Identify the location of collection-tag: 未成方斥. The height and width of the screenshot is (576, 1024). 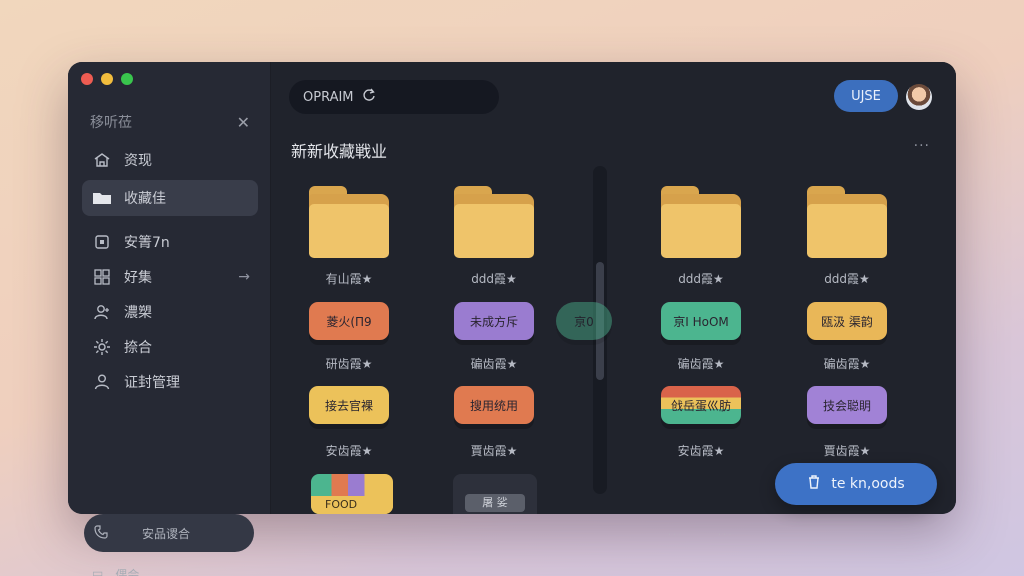
(494, 321).